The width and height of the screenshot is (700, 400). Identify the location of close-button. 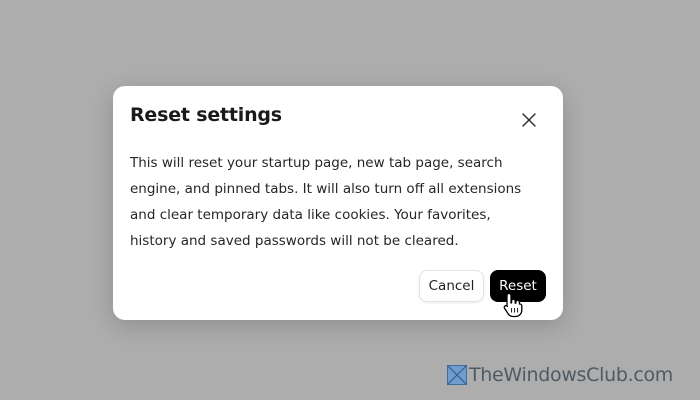
(529, 120).